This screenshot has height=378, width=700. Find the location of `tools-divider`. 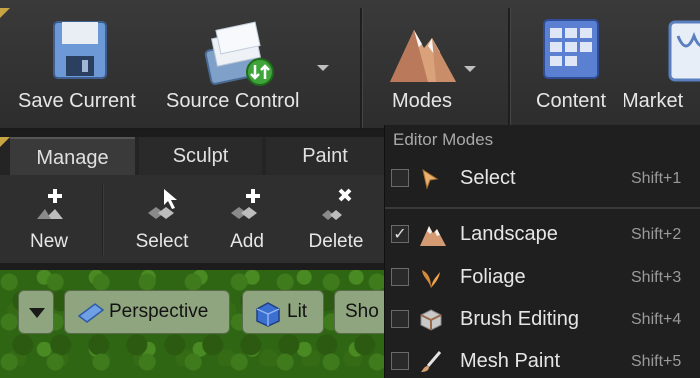

tools-divider is located at coordinates (103, 220).